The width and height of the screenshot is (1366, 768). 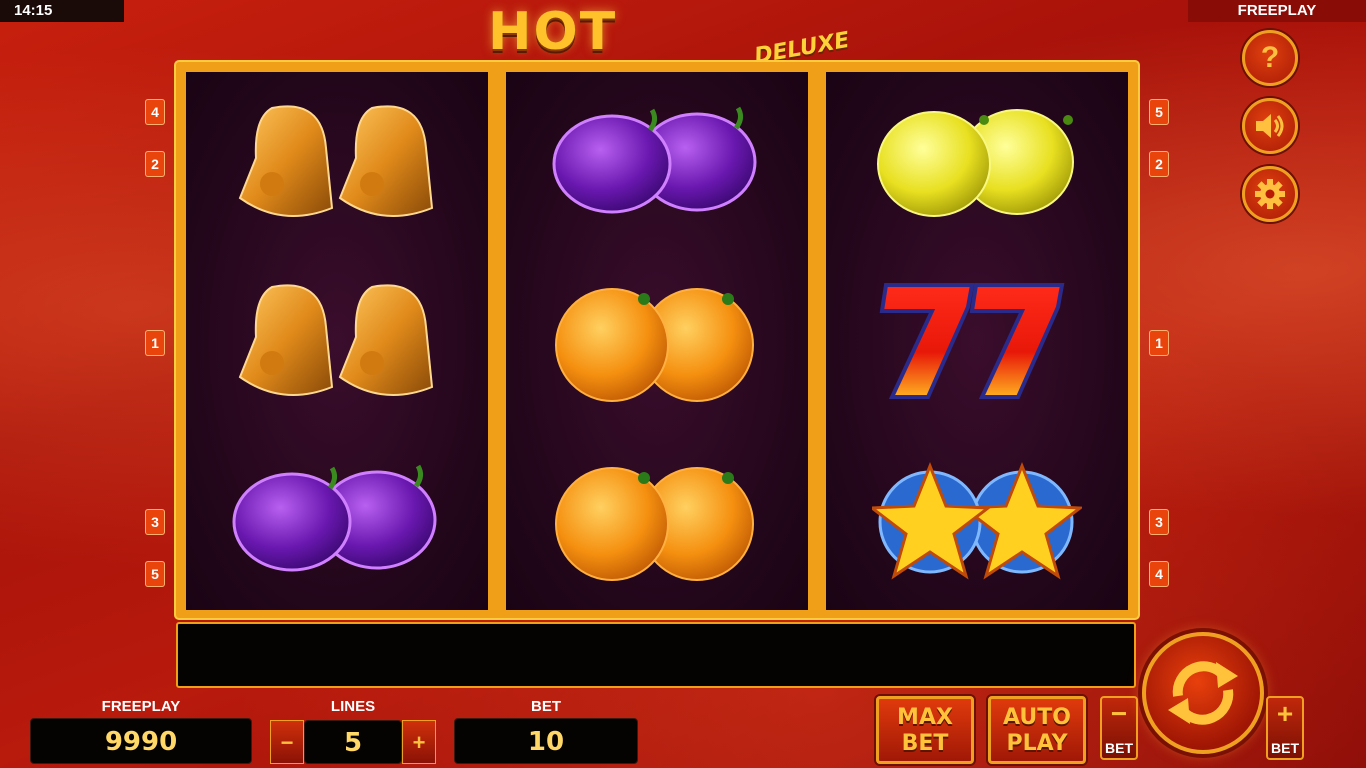 I want to click on lines-decrease-button: −, so click(x=287, y=742).